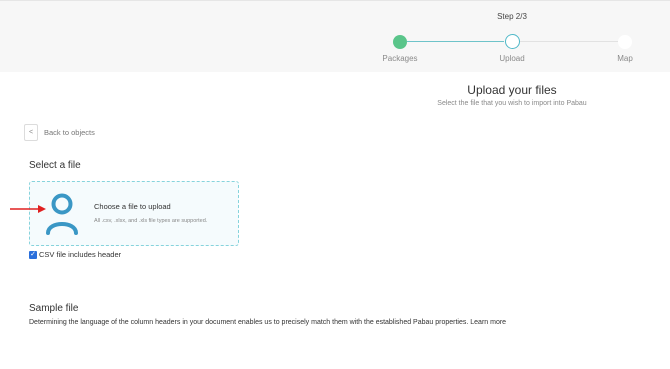  Describe the element at coordinates (512, 41) in the screenshot. I see `step-dot-upload` at that location.